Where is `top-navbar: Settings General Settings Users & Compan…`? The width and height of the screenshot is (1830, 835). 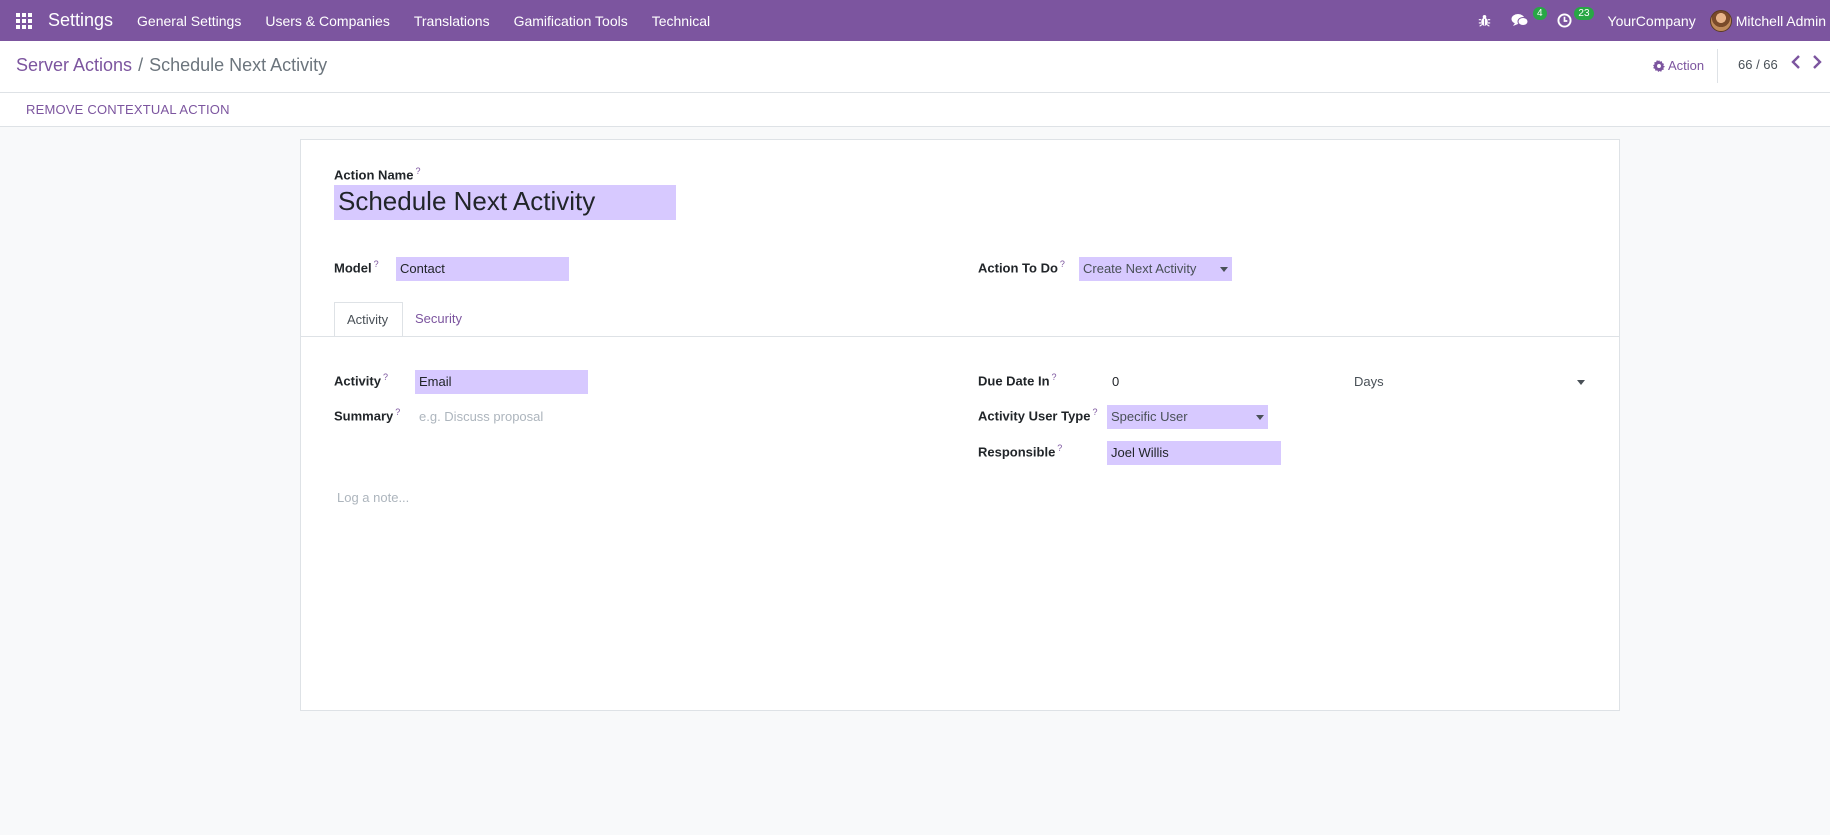
top-navbar: Settings General Settings Users & Compan… is located at coordinates (915, 20).